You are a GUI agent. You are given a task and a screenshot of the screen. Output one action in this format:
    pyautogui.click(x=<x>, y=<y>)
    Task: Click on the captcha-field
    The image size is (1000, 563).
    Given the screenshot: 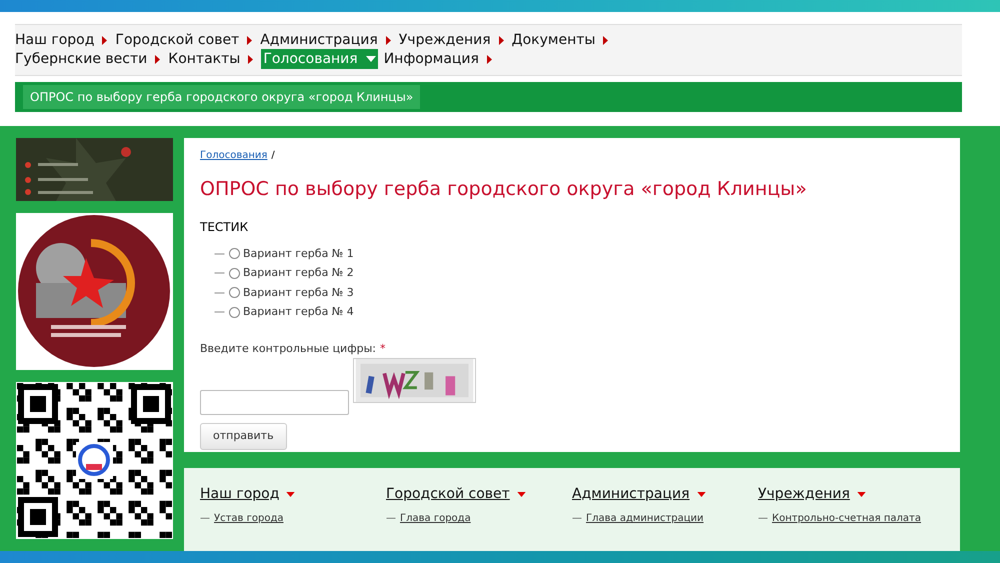 What is the action you would take?
    pyautogui.click(x=274, y=402)
    